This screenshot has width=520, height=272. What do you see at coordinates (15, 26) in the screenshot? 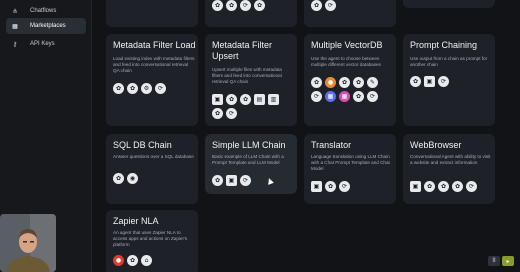
I see `marketplace-icon: ▦` at bounding box center [15, 26].